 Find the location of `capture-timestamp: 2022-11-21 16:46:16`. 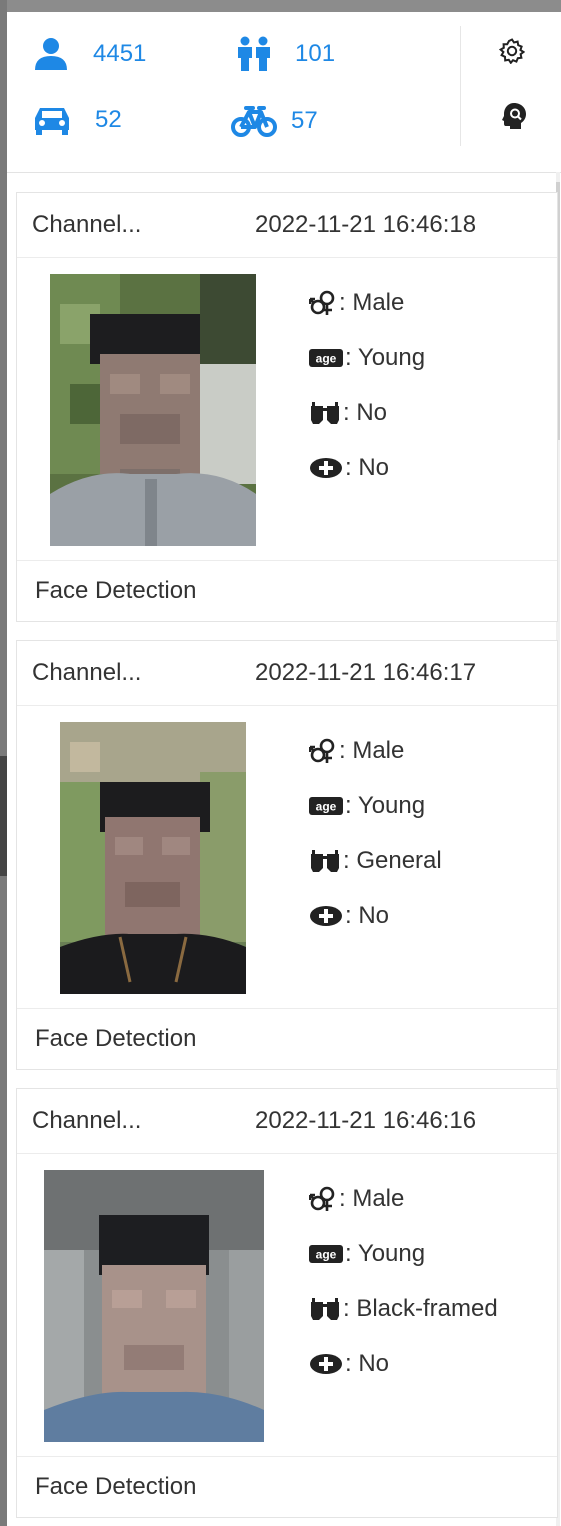

capture-timestamp: 2022-11-21 16:46:16 is located at coordinates (366, 1120).